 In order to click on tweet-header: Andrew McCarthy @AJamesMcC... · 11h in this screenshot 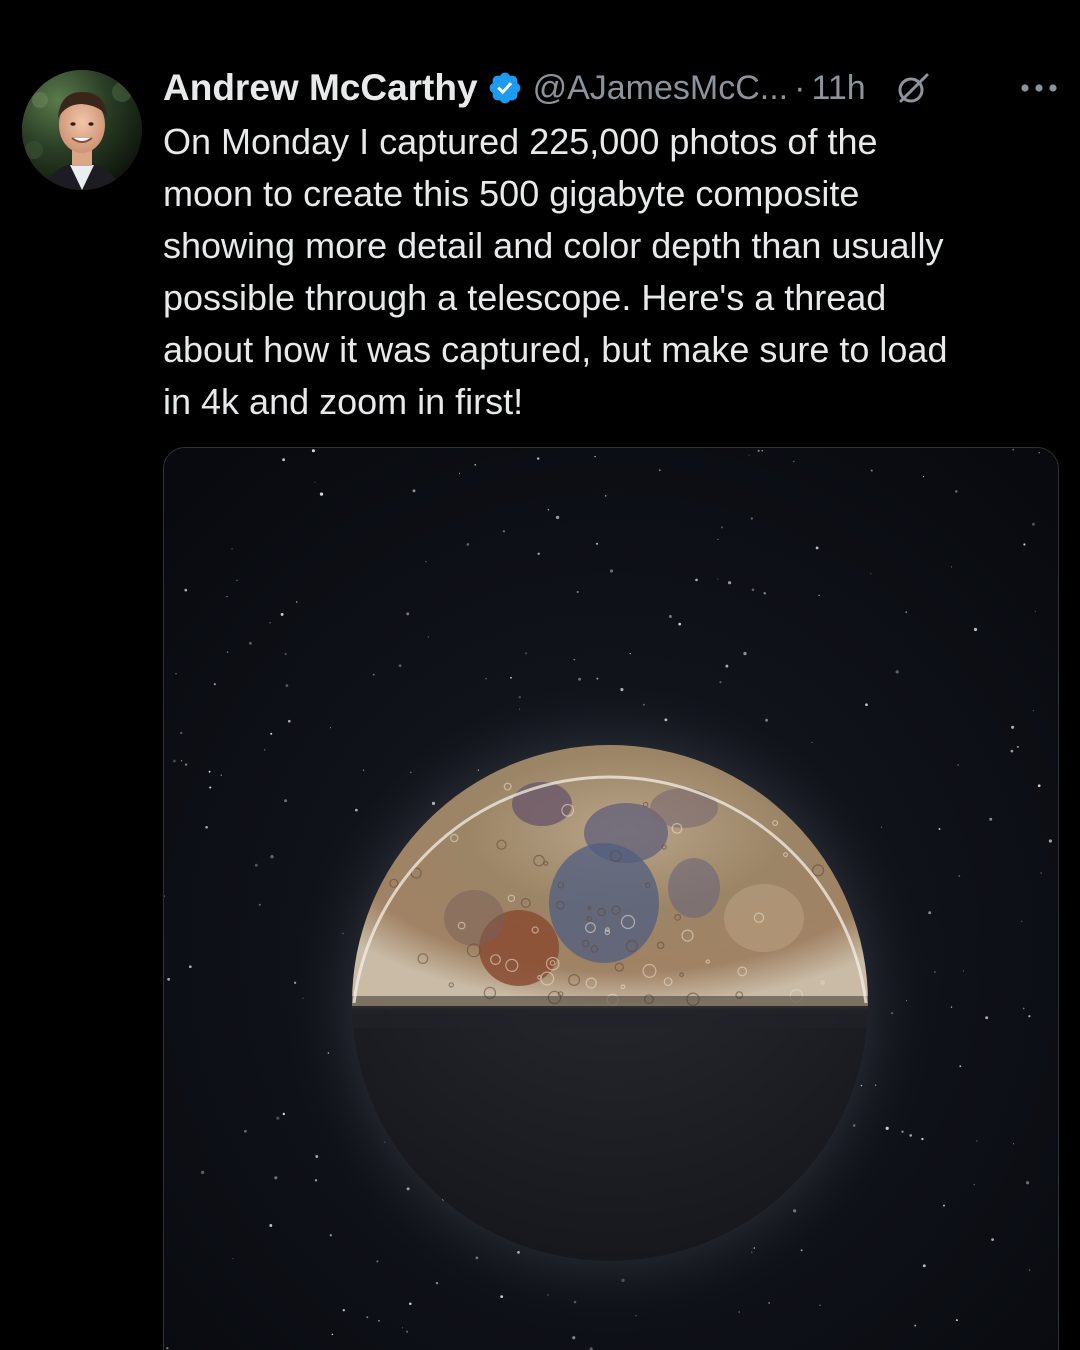, I will do `click(610, 88)`.